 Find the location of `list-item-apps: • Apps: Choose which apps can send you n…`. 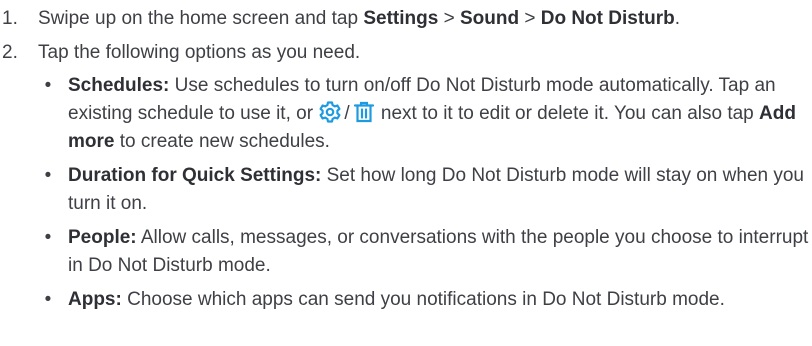

list-item-apps: • Apps: Choose which apps can send you n… is located at coordinates (406, 300).